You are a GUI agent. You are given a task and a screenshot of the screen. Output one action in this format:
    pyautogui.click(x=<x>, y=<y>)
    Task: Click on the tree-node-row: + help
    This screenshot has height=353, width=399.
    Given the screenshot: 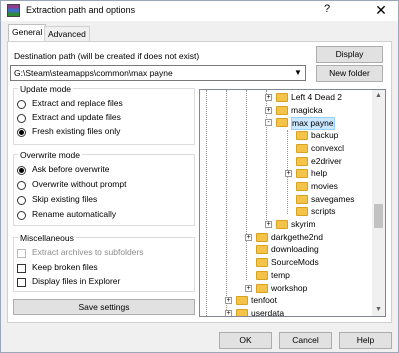 What is the action you would take?
    pyautogui.click(x=292, y=174)
    